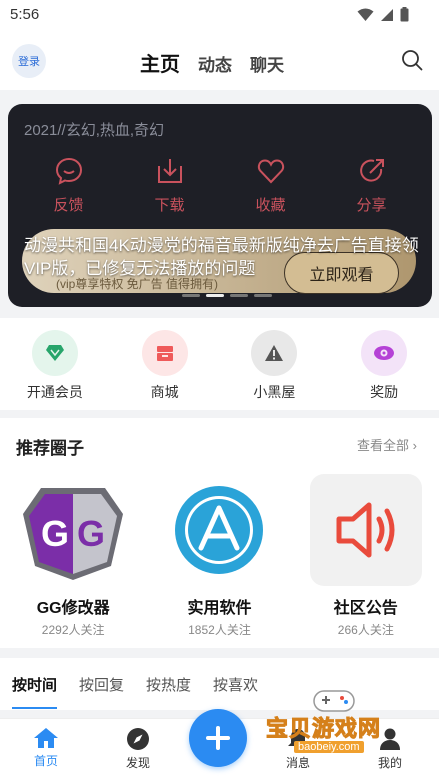 The height and width of the screenshot is (780, 439). What do you see at coordinates (101, 684) in the screenshot?
I see `sort-by-reply: 按回复` at bounding box center [101, 684].